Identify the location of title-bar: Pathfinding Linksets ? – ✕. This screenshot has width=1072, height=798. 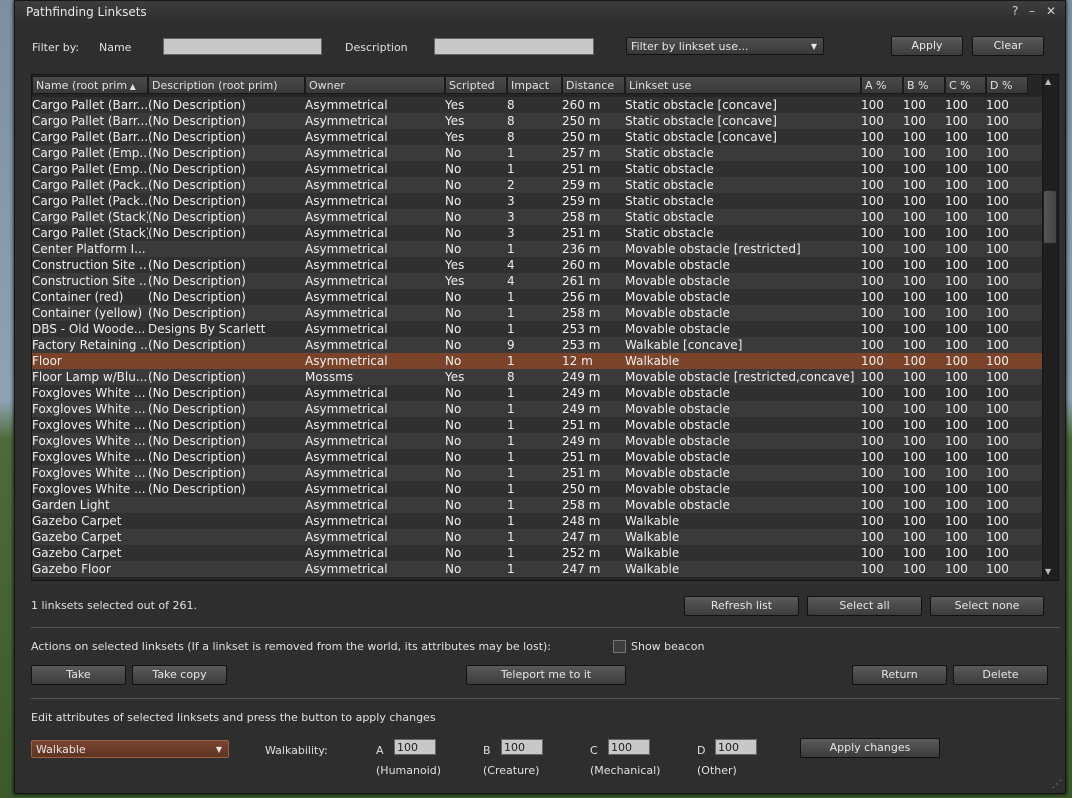
(540, 12).